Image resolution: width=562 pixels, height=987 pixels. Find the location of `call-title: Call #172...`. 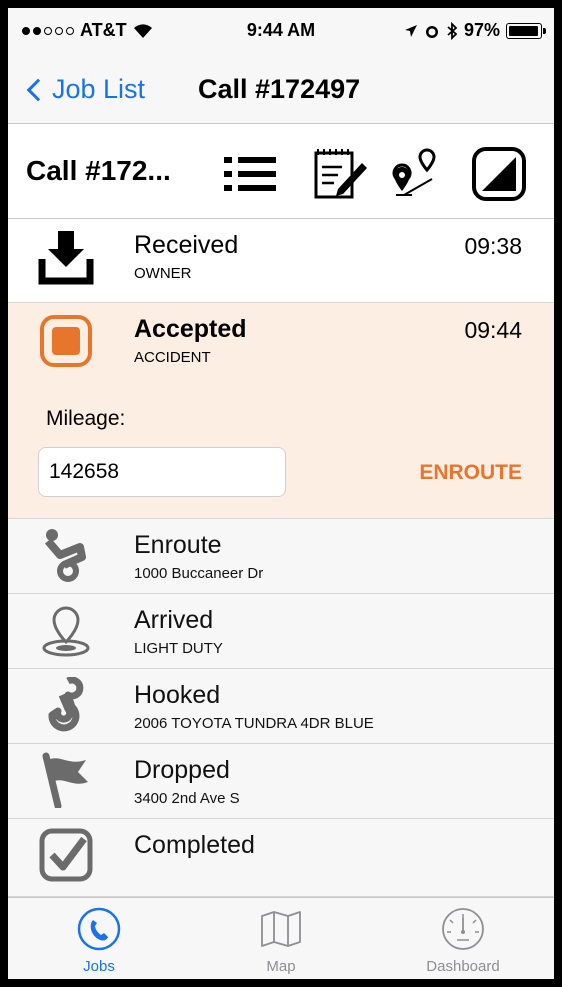

call-title: Call #172... is located at coordinates (98, 170).